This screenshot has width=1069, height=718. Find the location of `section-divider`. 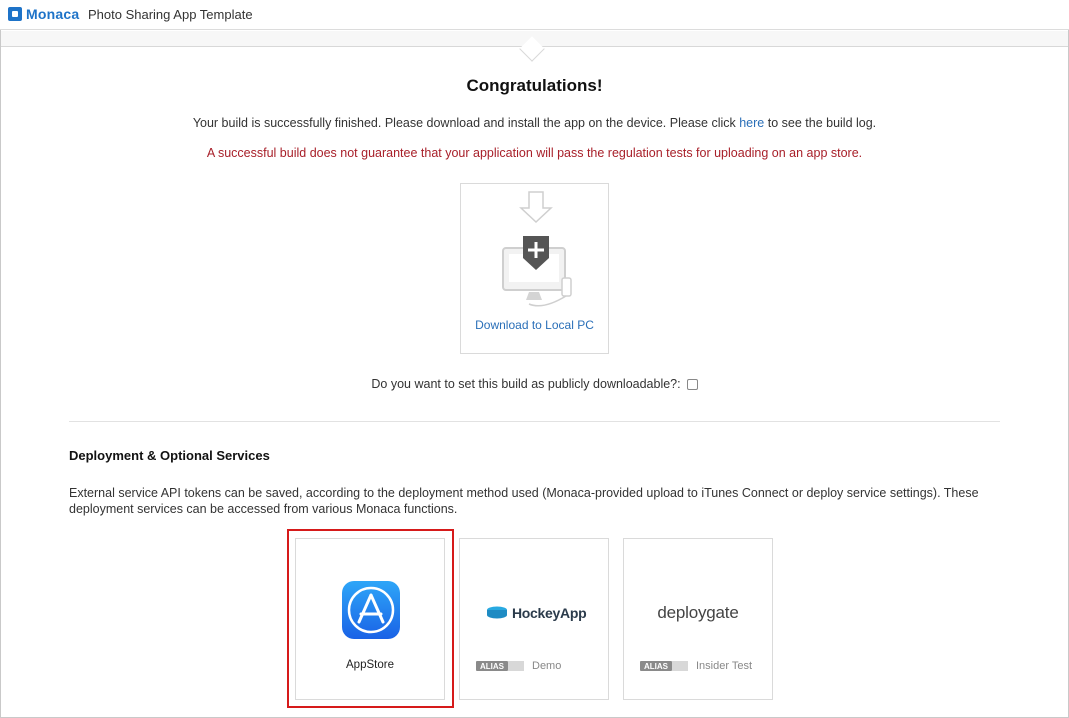

section-divider is located at coordinates (534, 421).